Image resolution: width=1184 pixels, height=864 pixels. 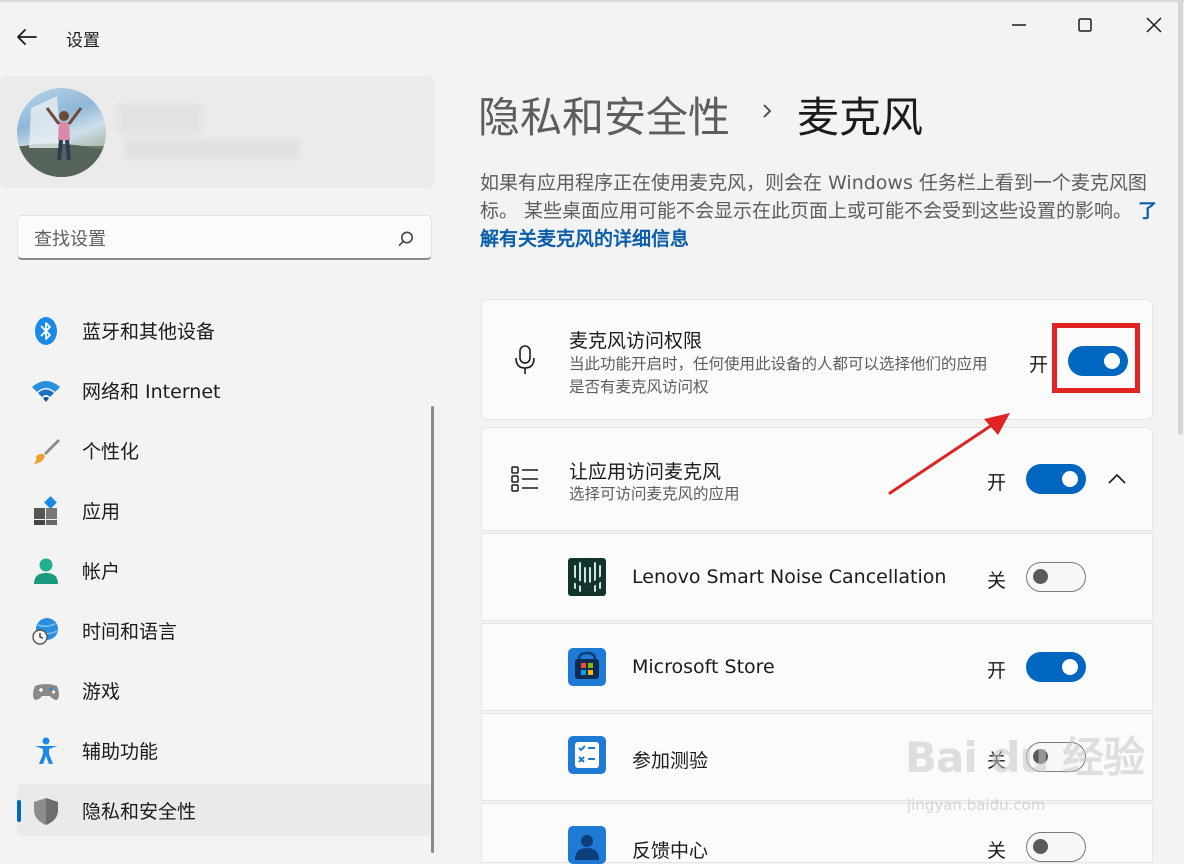 What do you see at coordinates (225, 510) in the screenshot?
I see `sidebar-item-apps: 应用` at bounding box center [225, 510].